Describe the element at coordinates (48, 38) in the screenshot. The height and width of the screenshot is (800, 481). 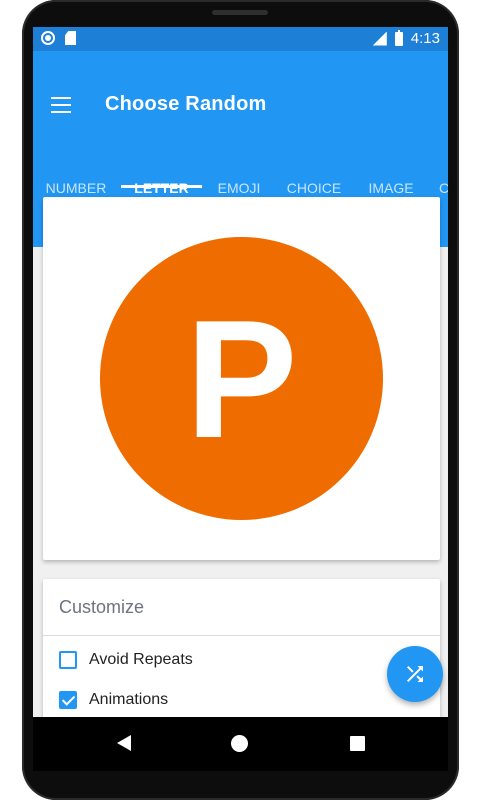
I see `notification-circle-icon` at that location.